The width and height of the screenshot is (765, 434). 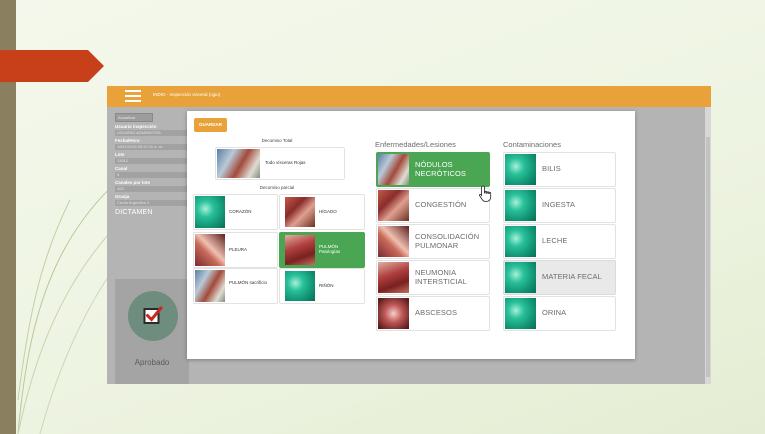 I want to click on dictamen-heading: DICTAMEN, so click(x=134, y=212).